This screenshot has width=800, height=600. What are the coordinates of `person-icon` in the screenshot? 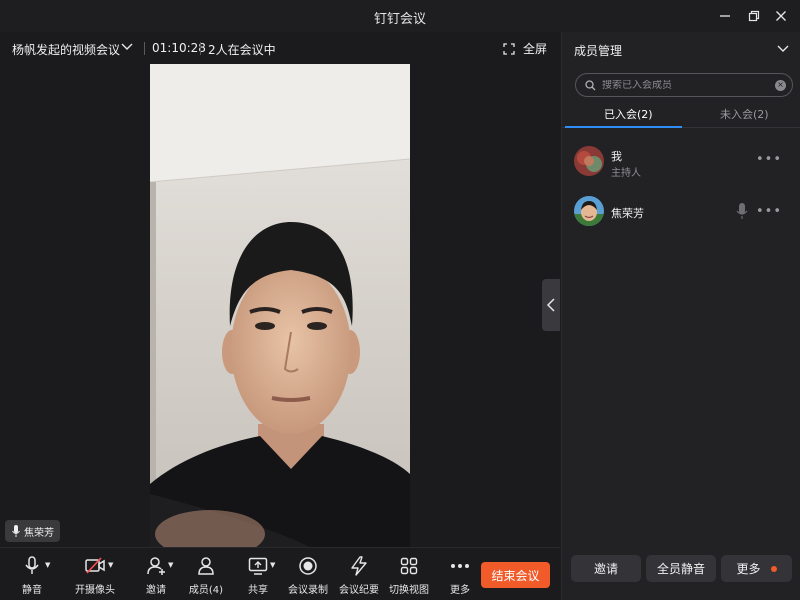 It's located at (206, 566).